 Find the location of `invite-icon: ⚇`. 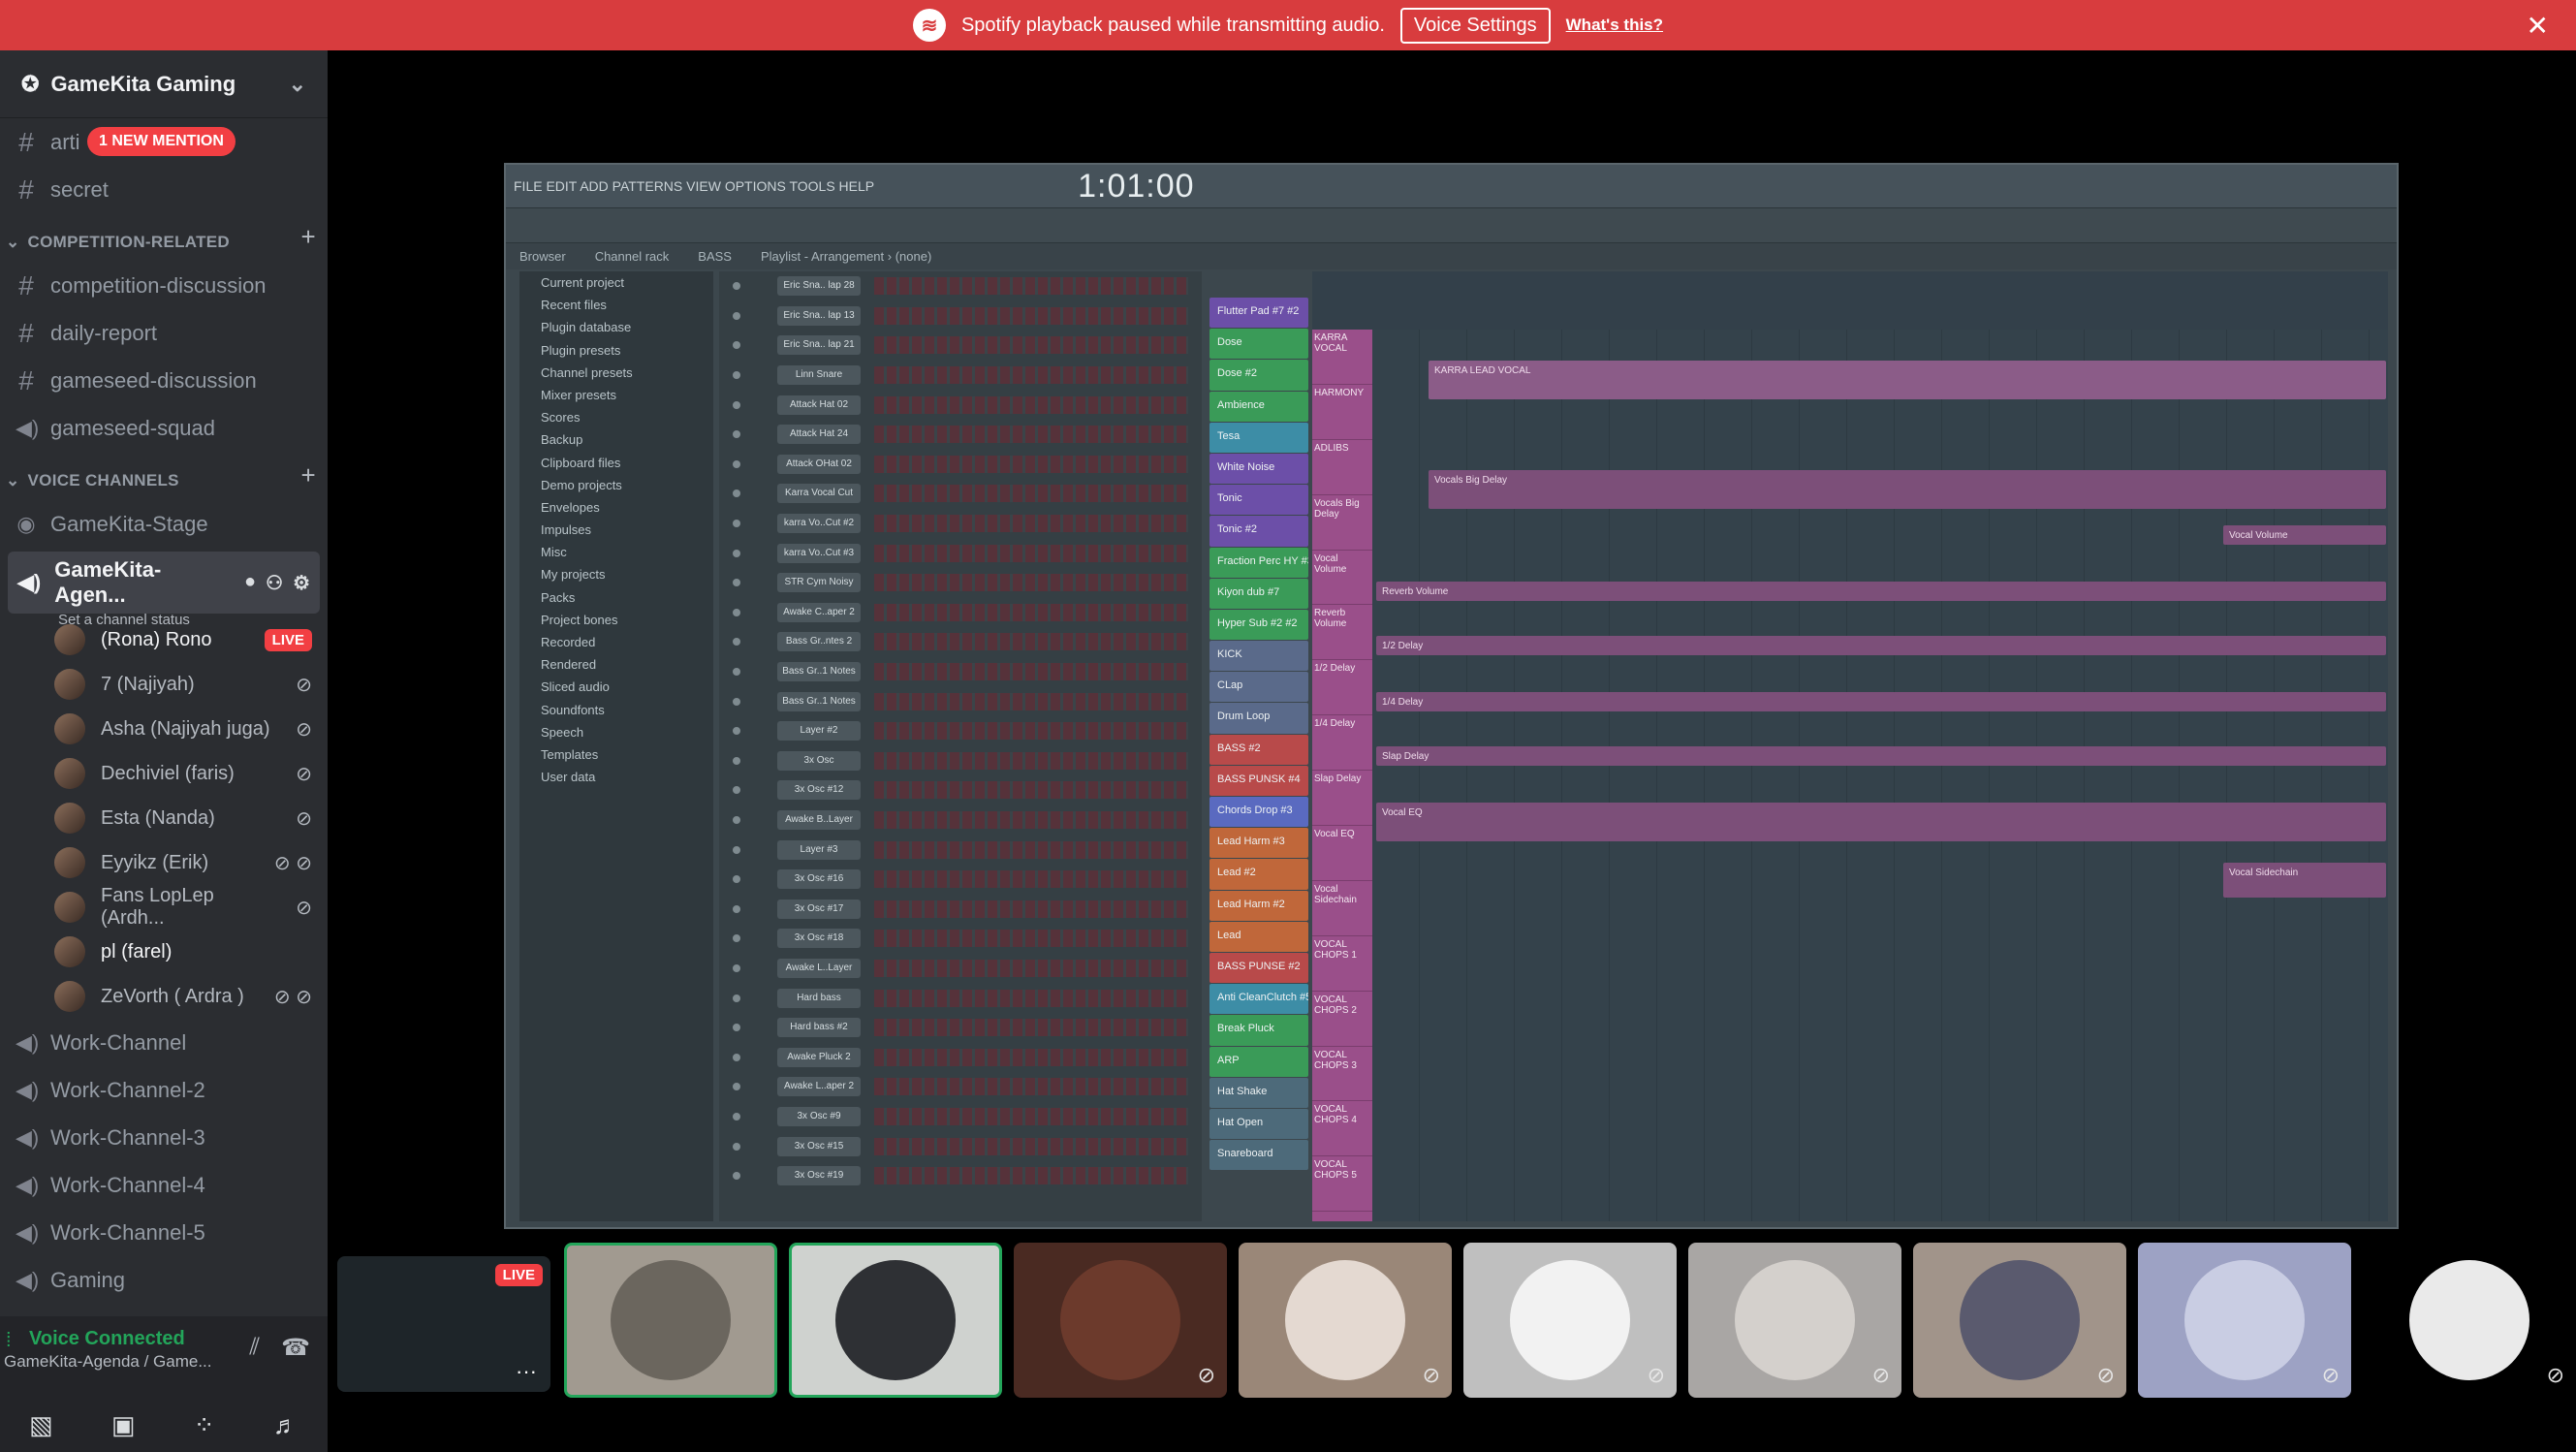

invite-icon: ⚇ is located at coordinates (274, 583).